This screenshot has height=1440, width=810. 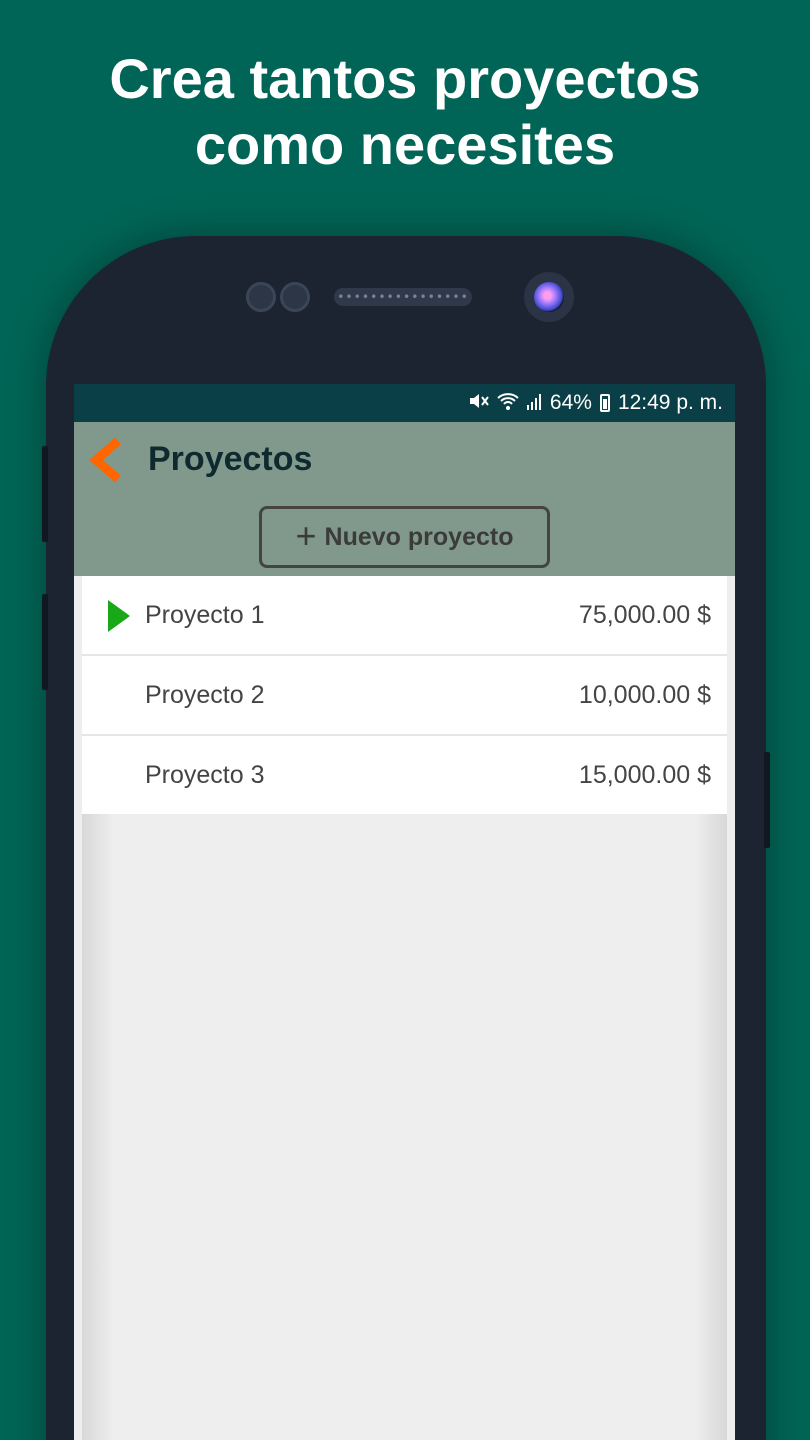 I want to click on speaker-grille: ••••••••••••••••, so click(x=403, y=297).